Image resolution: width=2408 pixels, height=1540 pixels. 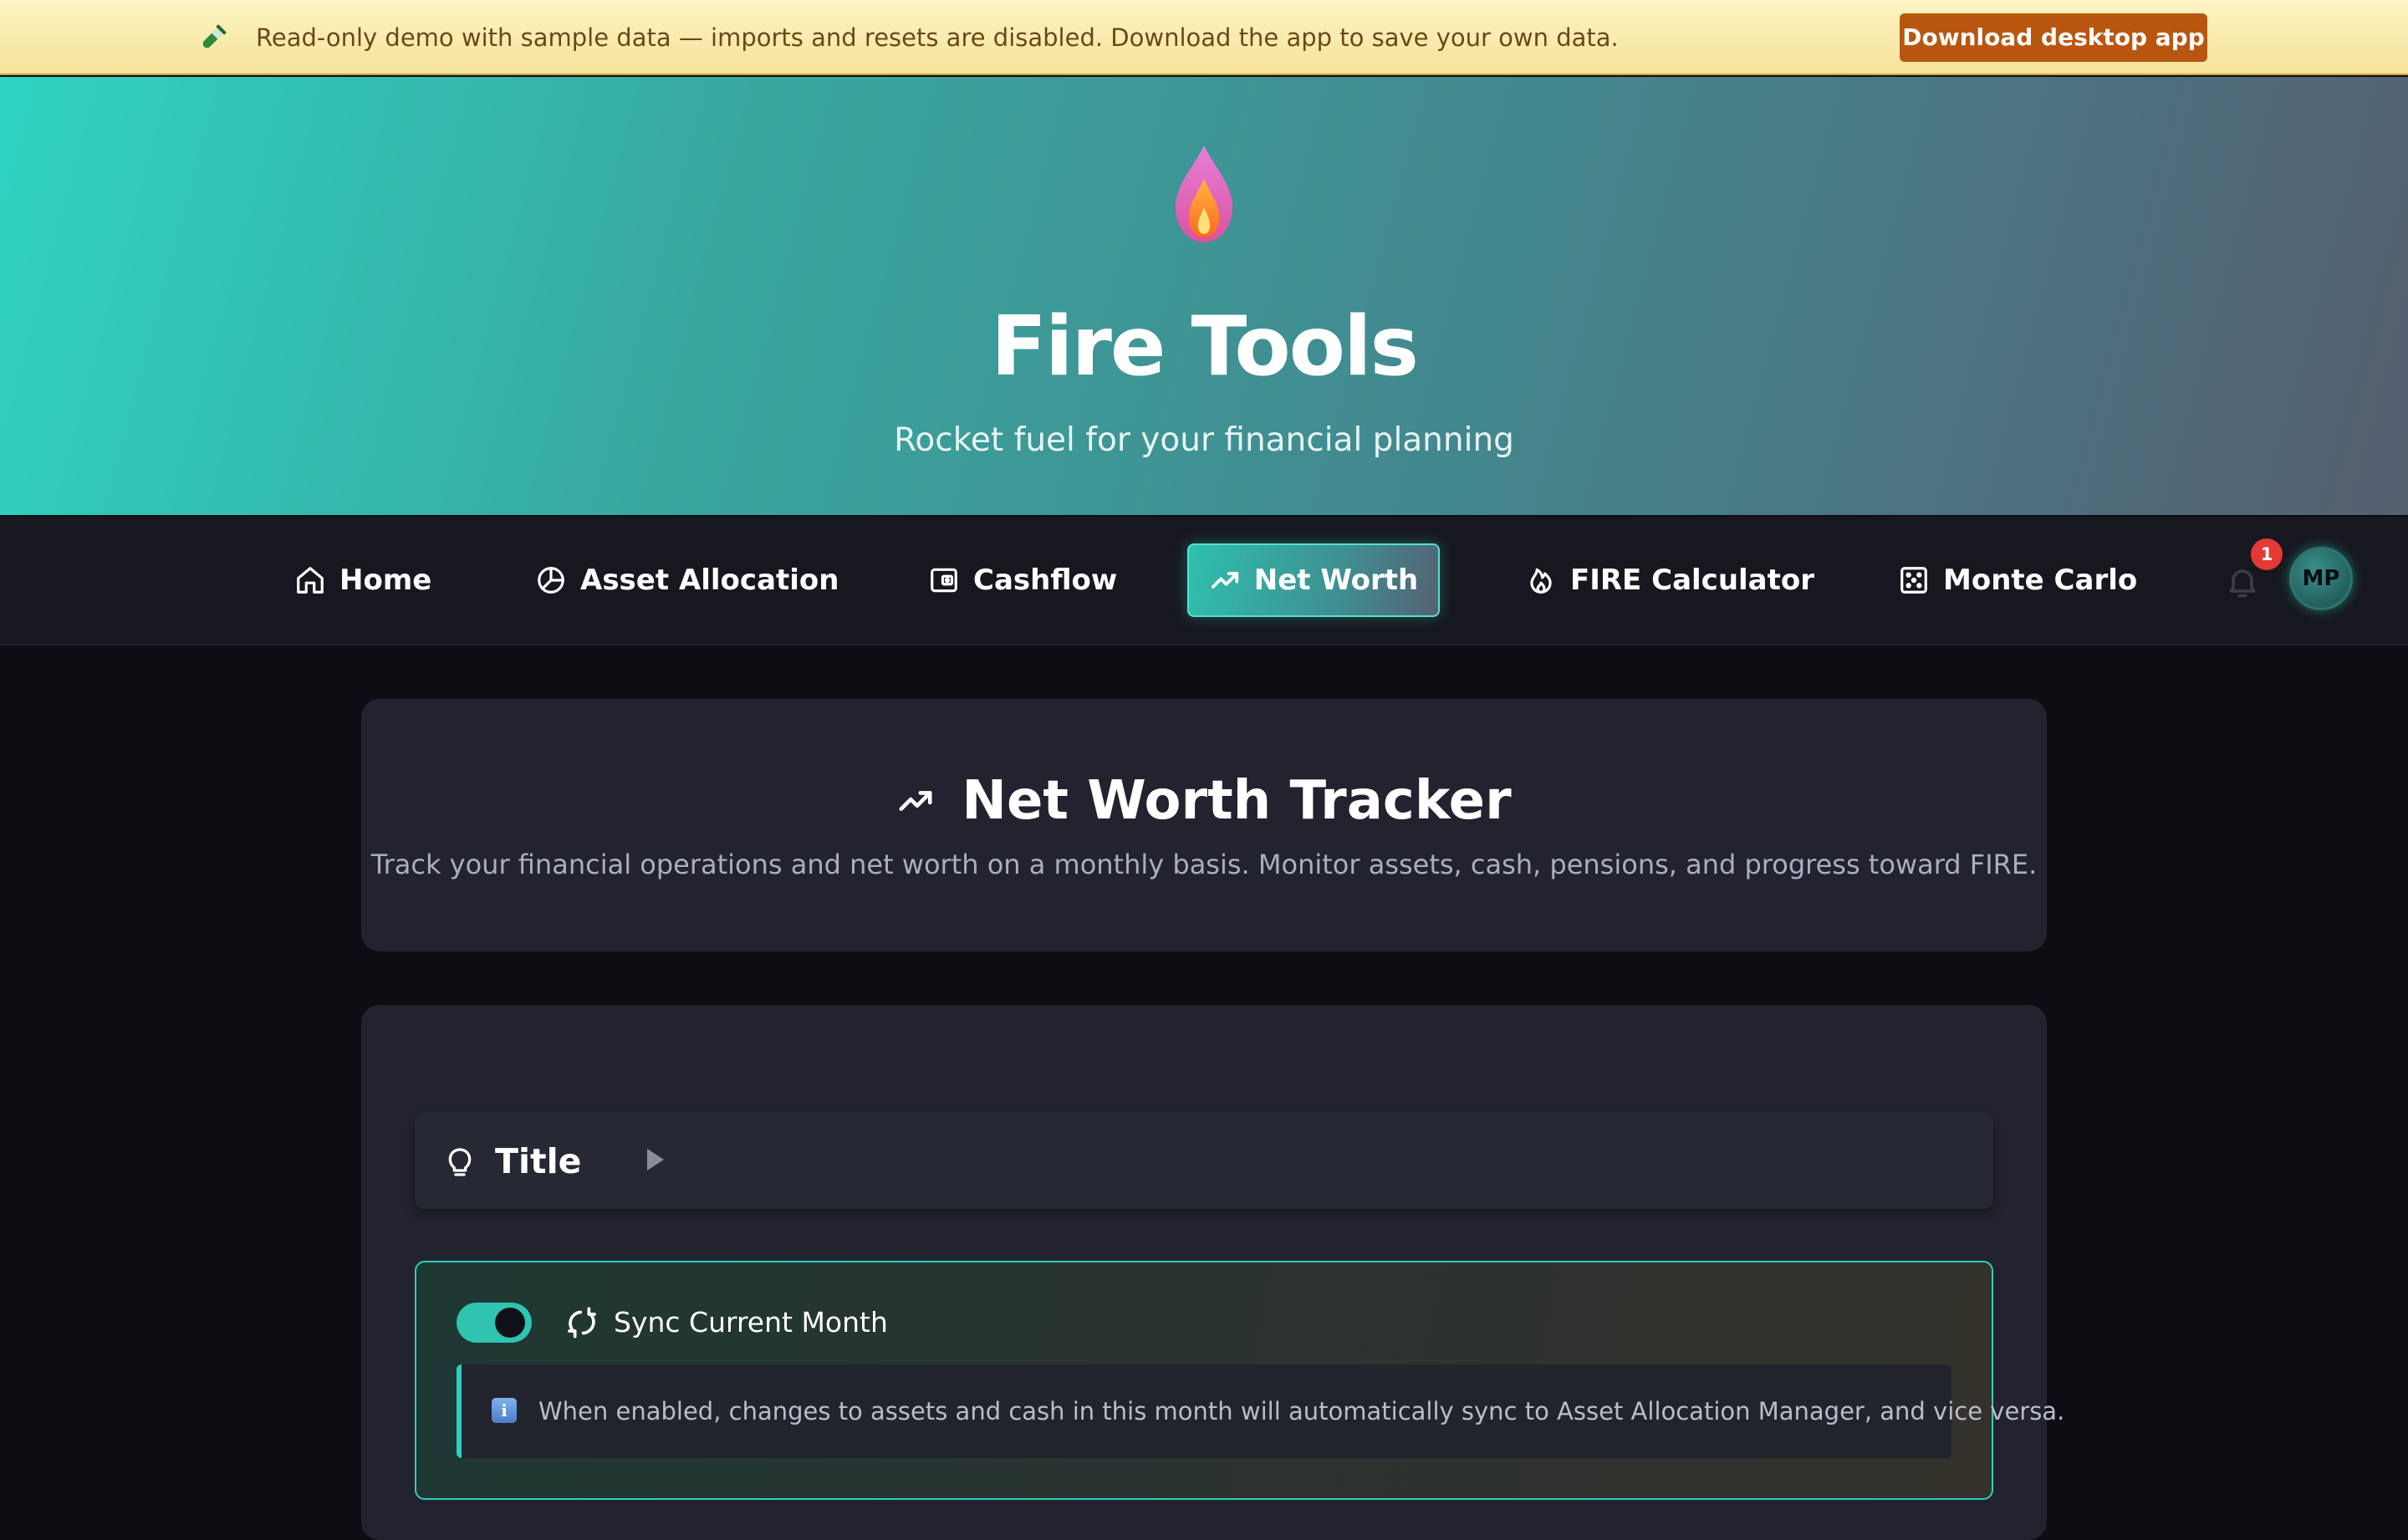 I want to click on nav-item-label: FIRE Calculator, so click(x=1693, y=580).